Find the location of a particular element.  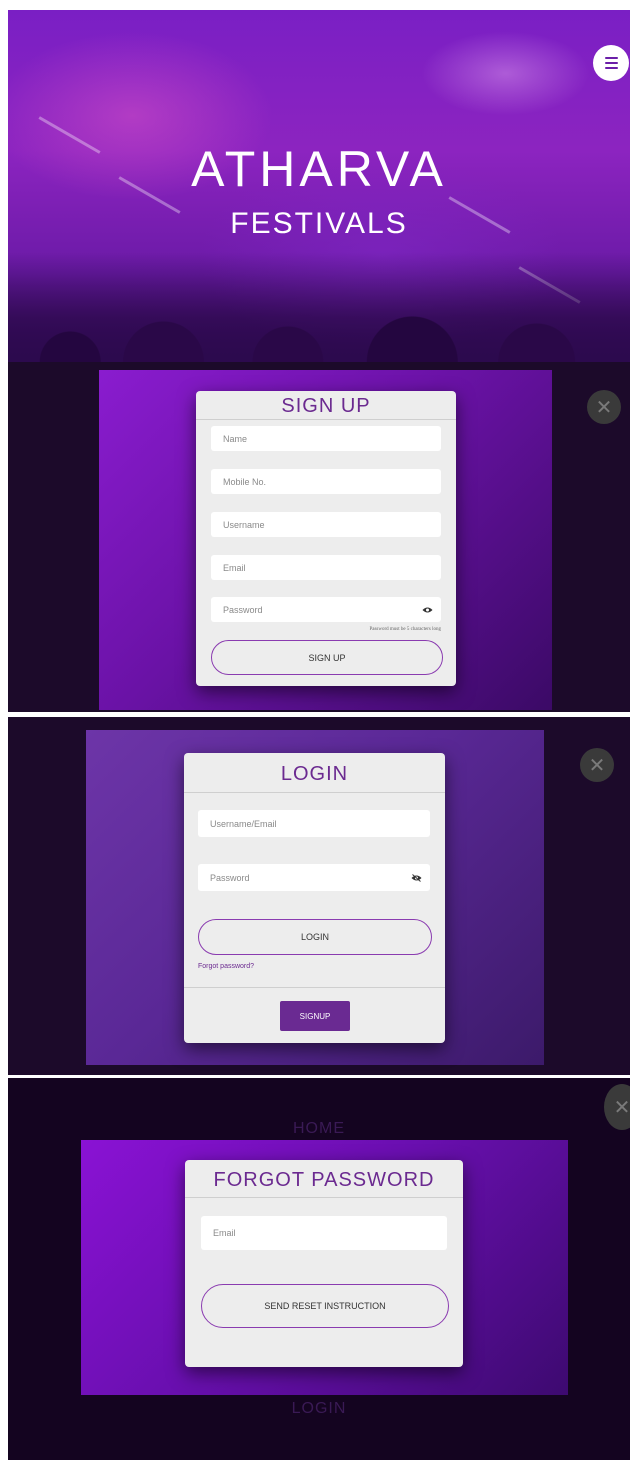

forgot-title: FORGOT PASSWORD is located at coordinates (324, 1179).